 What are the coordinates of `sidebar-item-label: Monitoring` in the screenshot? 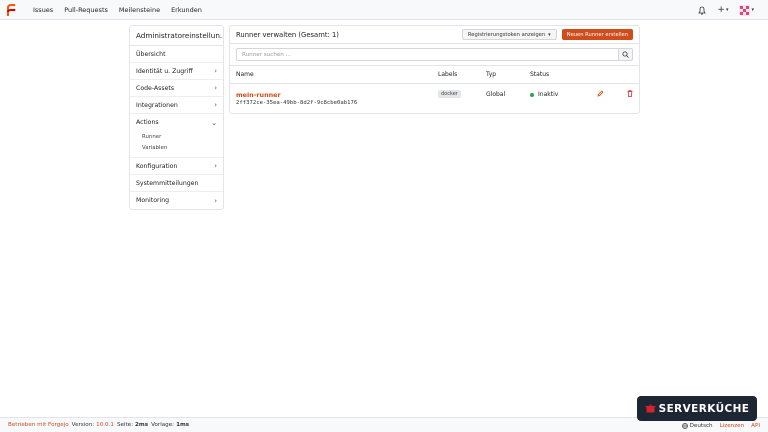 It's located at (153, 200).